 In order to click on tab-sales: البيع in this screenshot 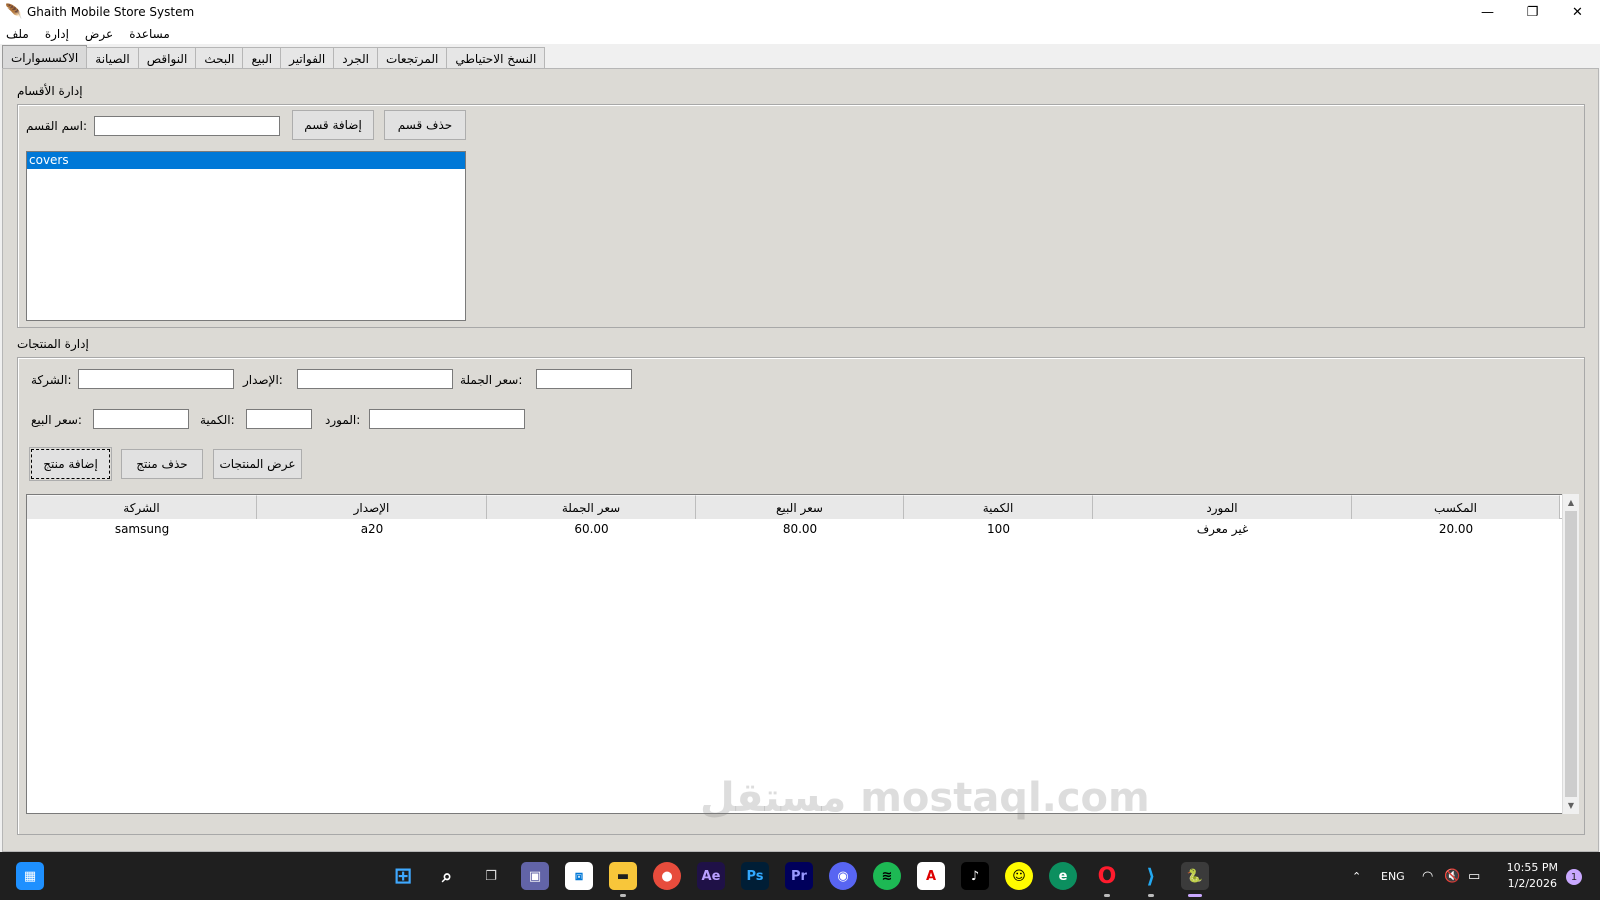, I will do `click(262, 58)`.